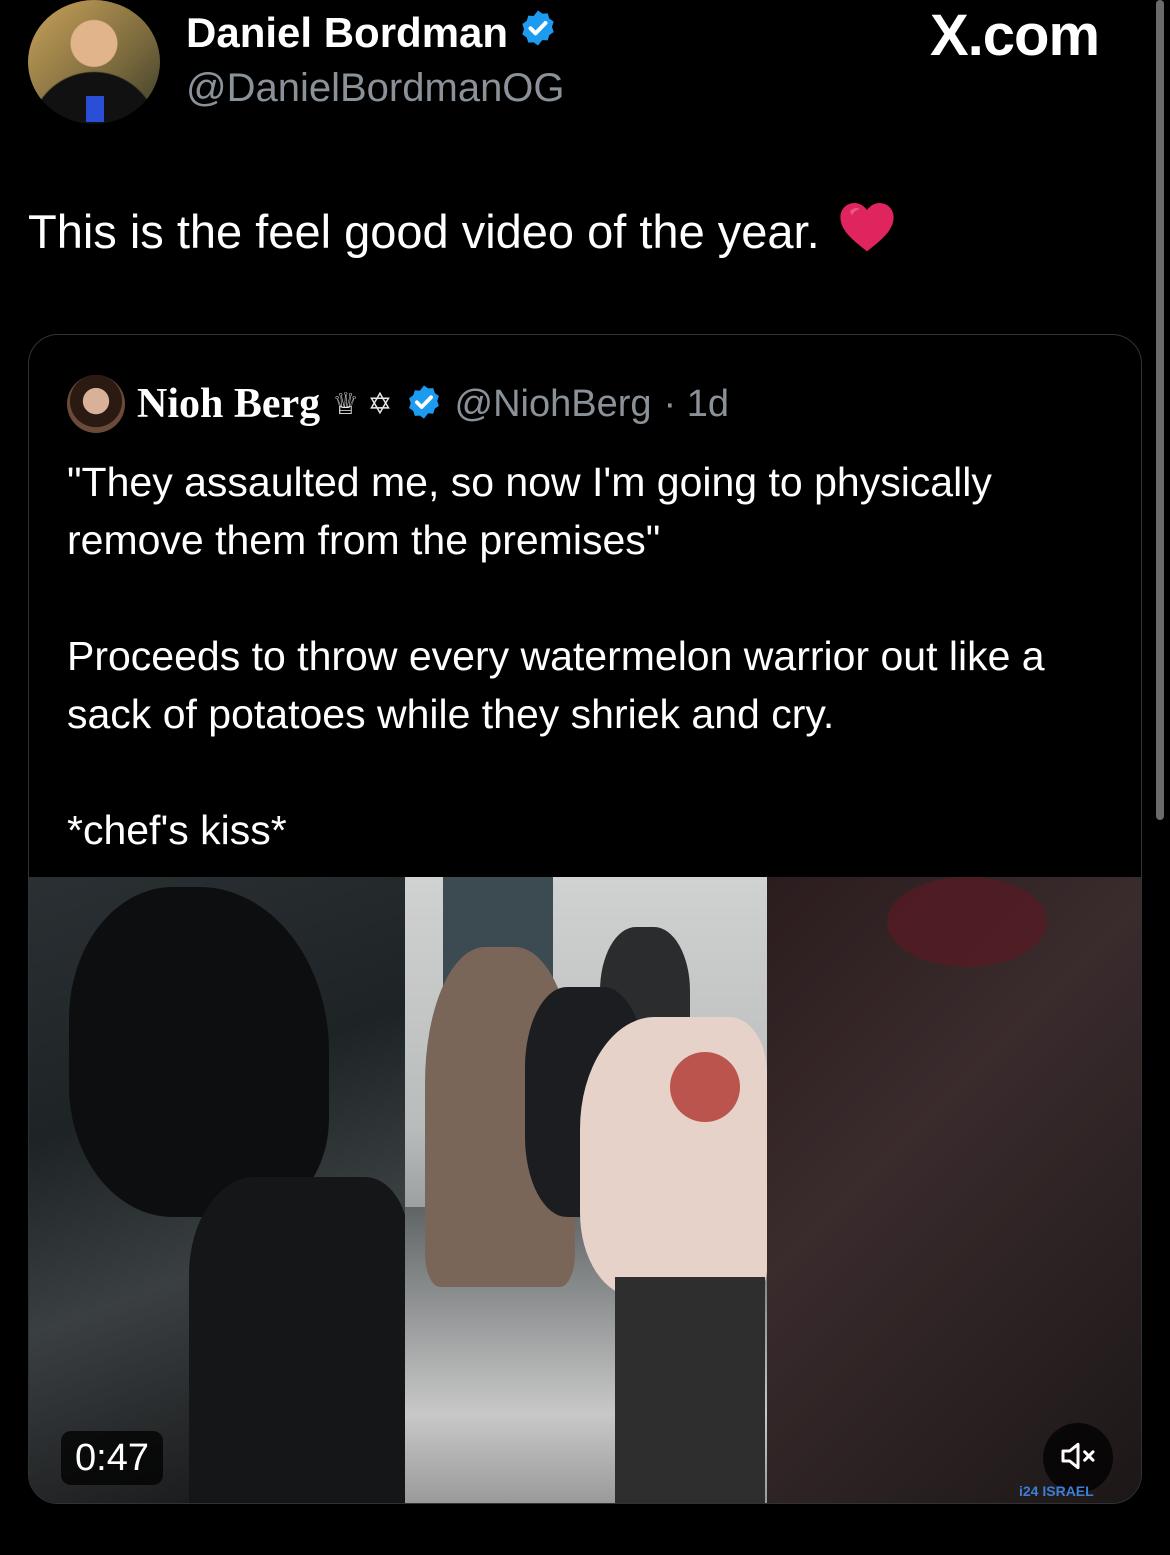 This screenshot has width=1170, height=1555. What do you see at coordinates (1160, 410) in the screenshot?
I see `scrollbar` at bounding box center [1160, 410].